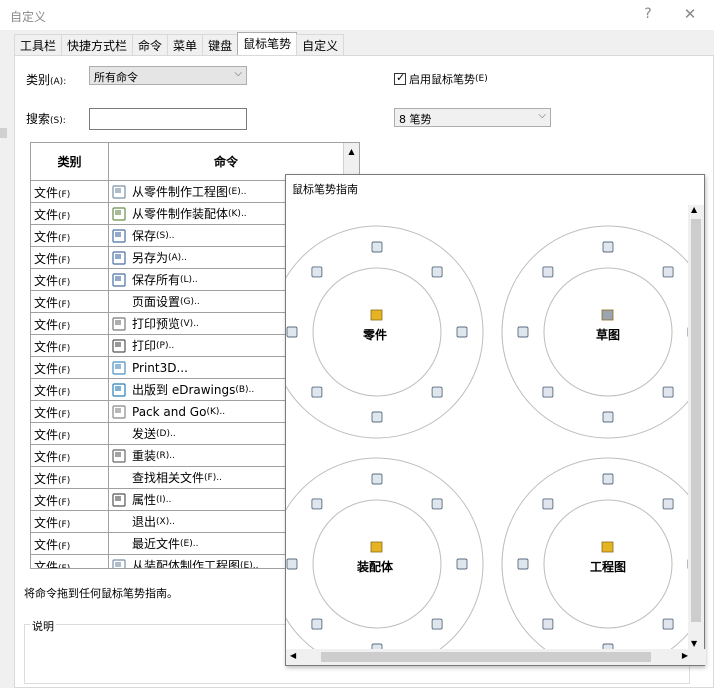  Describe the element at coordinates (46, 119) in the screenshot. I see `search-label: 搜索(S):` at that location.